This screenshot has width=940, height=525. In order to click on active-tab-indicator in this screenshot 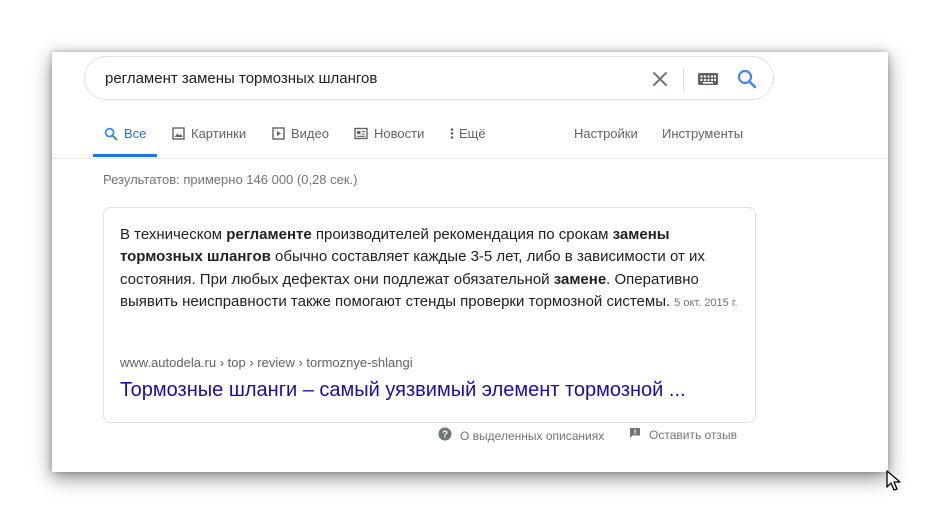, I will do `click(125, 155)`.